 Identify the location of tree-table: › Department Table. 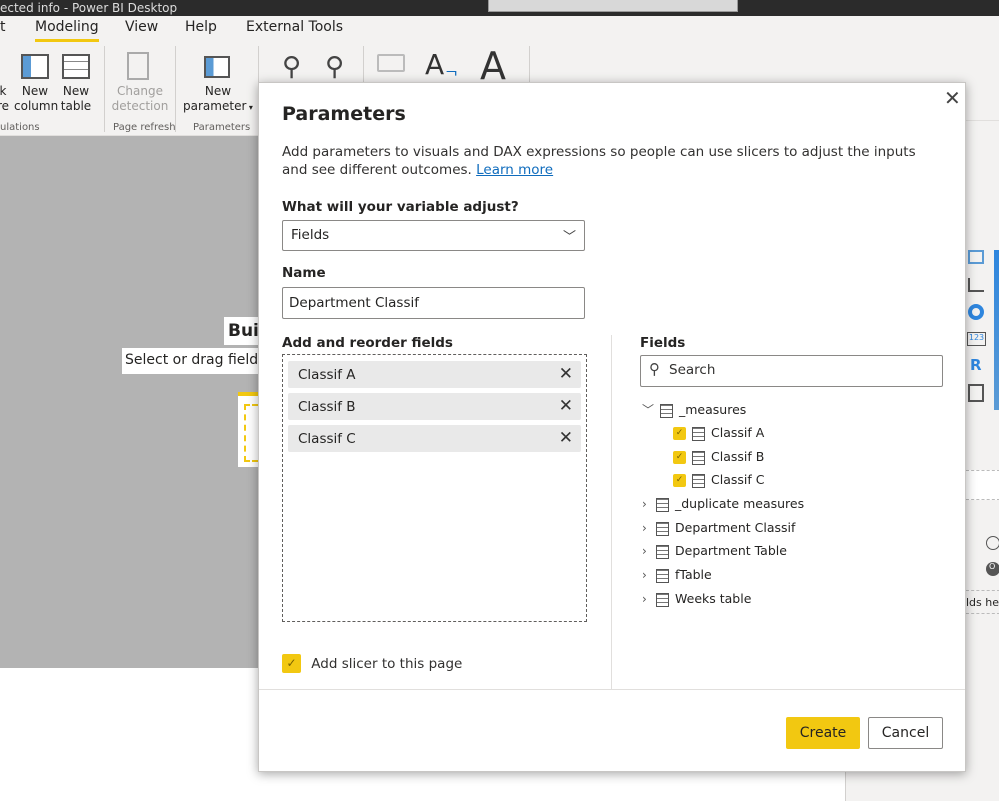
(714, 551).